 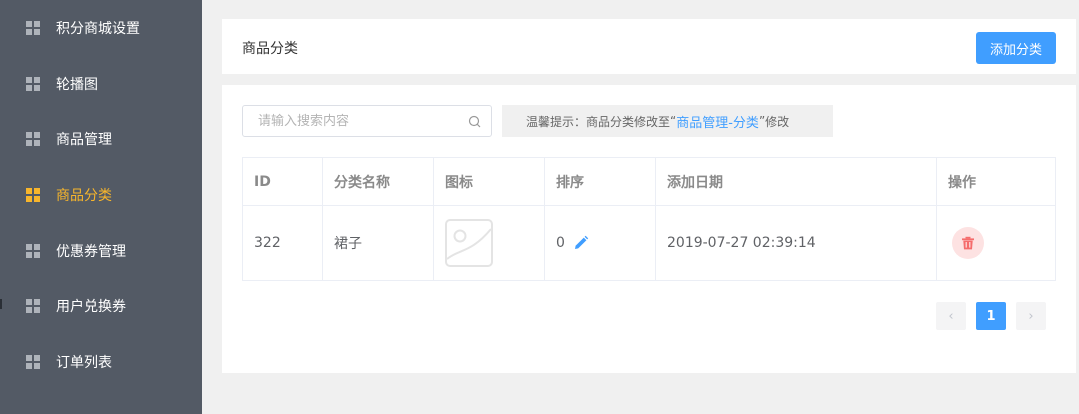 What do you see at coordinates (649, 46) in the screenshot?
I see `page-header: 商品分类 添加分类` at bounding box center [649, 46].